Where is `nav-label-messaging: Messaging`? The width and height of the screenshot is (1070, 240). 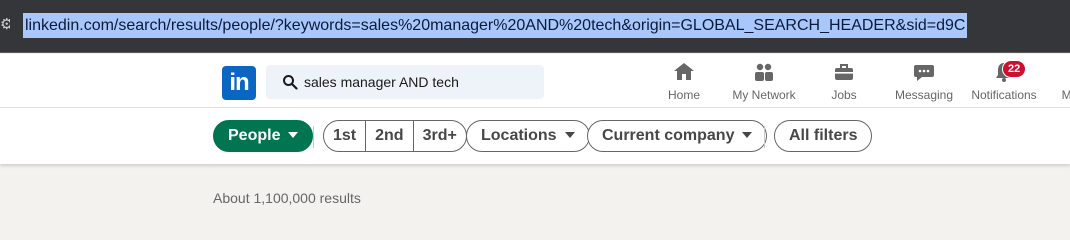
nav-label-messaging: Messaging is located at coordinates (924, 95).